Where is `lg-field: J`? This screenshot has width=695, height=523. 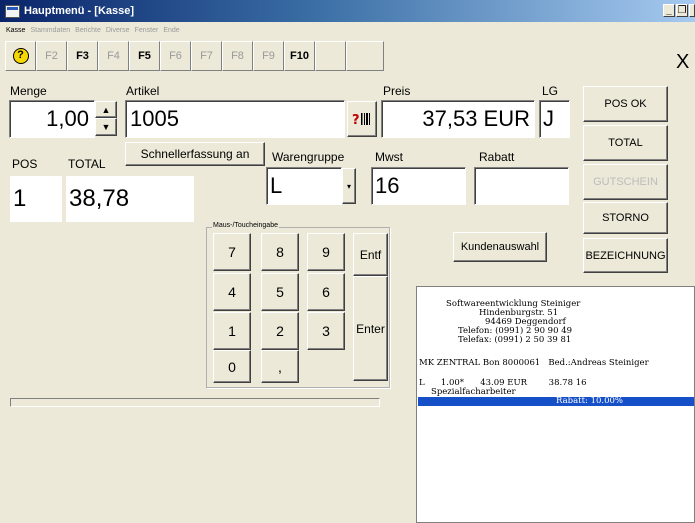 lg-field: J is located at coordinates (554, 119).